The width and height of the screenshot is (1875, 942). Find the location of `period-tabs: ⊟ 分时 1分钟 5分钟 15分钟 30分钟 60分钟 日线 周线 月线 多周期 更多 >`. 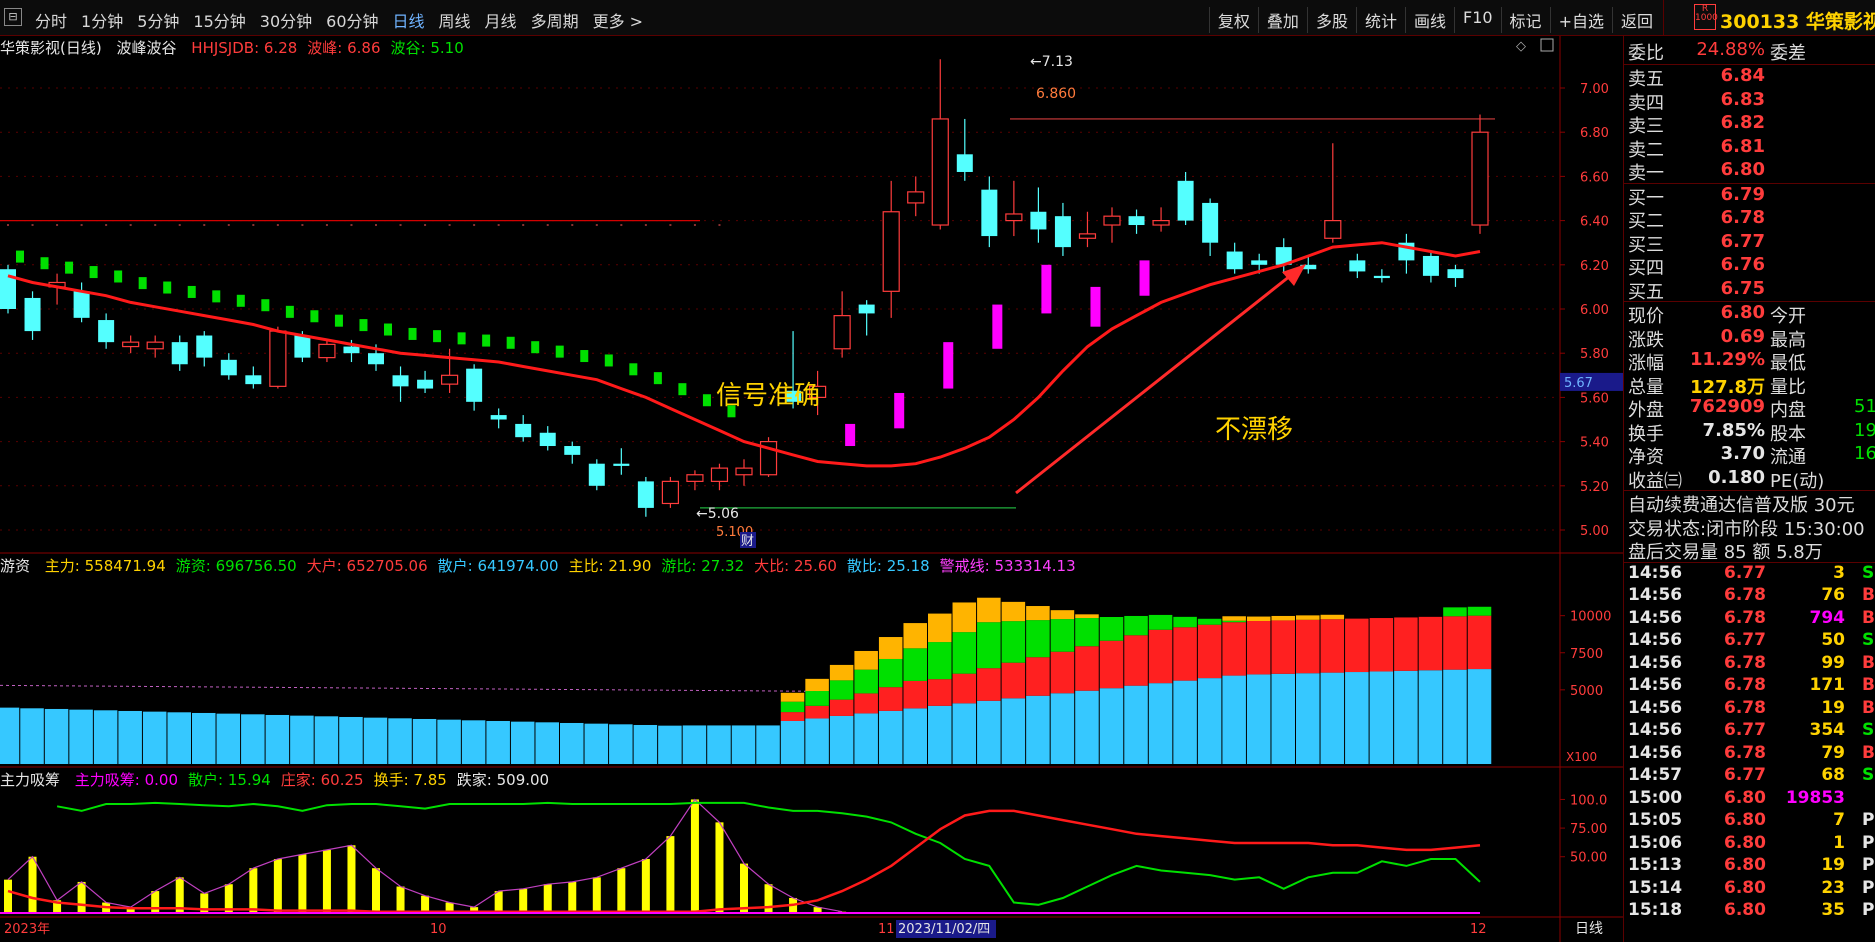

period-tabs: ⊟ 分时 1分钟 5分钟 15分钟 30分钟 60分钟 日线 周线 月线 多周期 更多 > is located at coordinates (327, 20).